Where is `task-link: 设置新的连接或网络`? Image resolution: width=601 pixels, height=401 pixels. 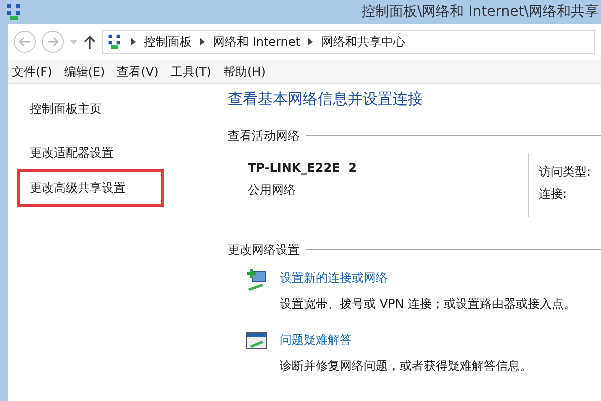 task-link: 设置新的连接或网络 is located at coordinates (428, 277).